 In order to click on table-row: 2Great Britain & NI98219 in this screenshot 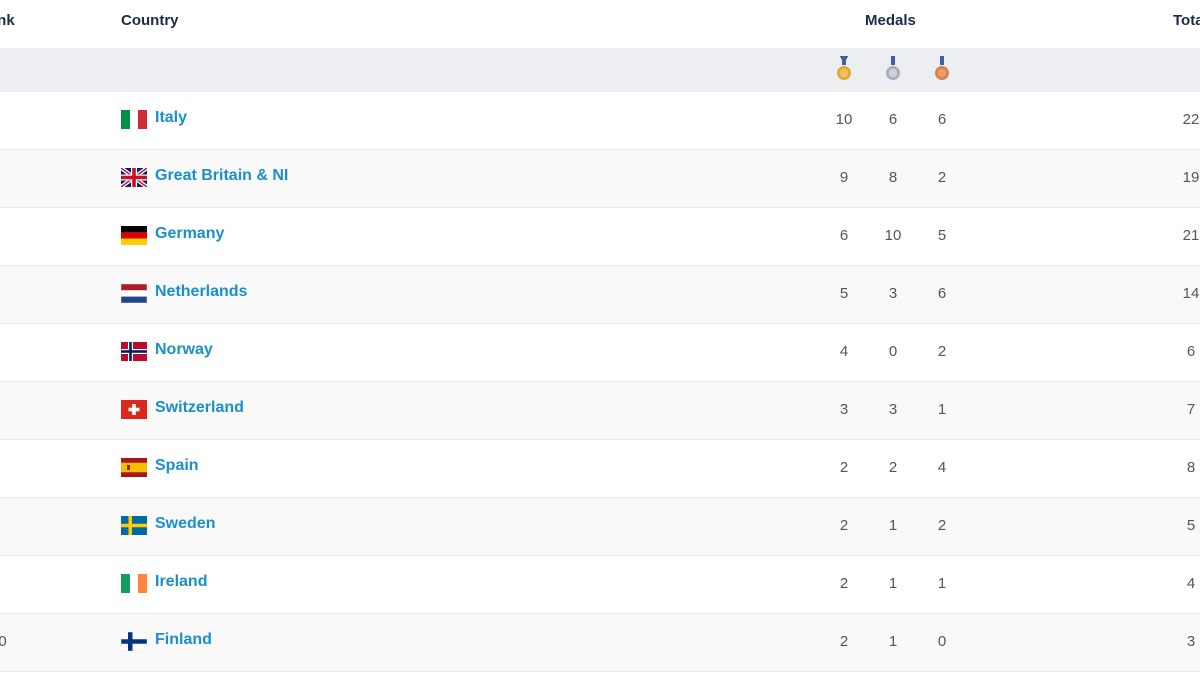, I will do `click(600, 179)`.